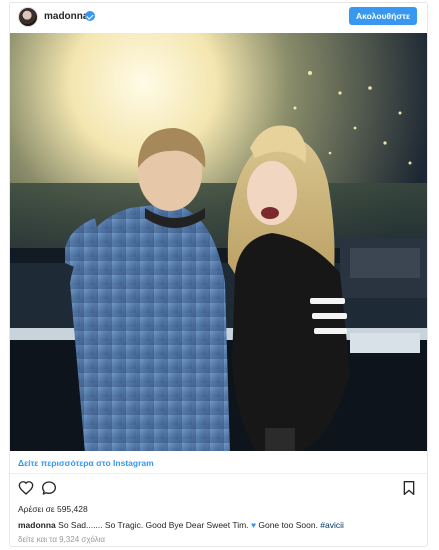 The width and height of the screenshot is (439, 550). What do you see at coordinates (26, 488) in the screenshot?
I see `heart-outline-icon` at bounding box center [26, 488].